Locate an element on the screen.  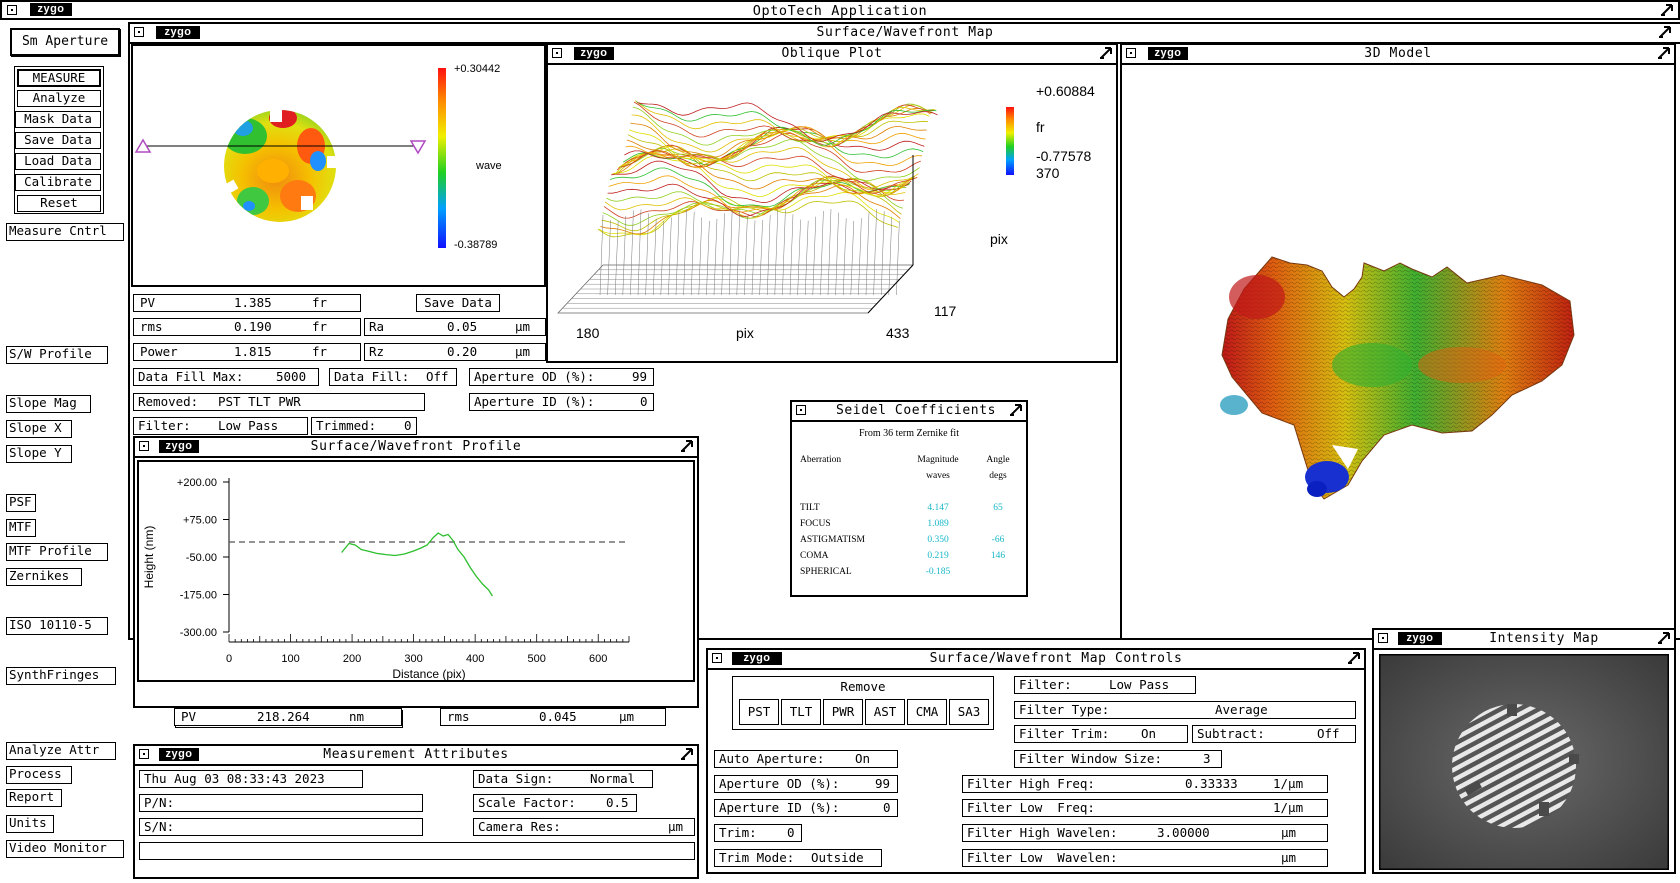
camera-res-field: Camera Res: µm is located at coordinates (584, 827).